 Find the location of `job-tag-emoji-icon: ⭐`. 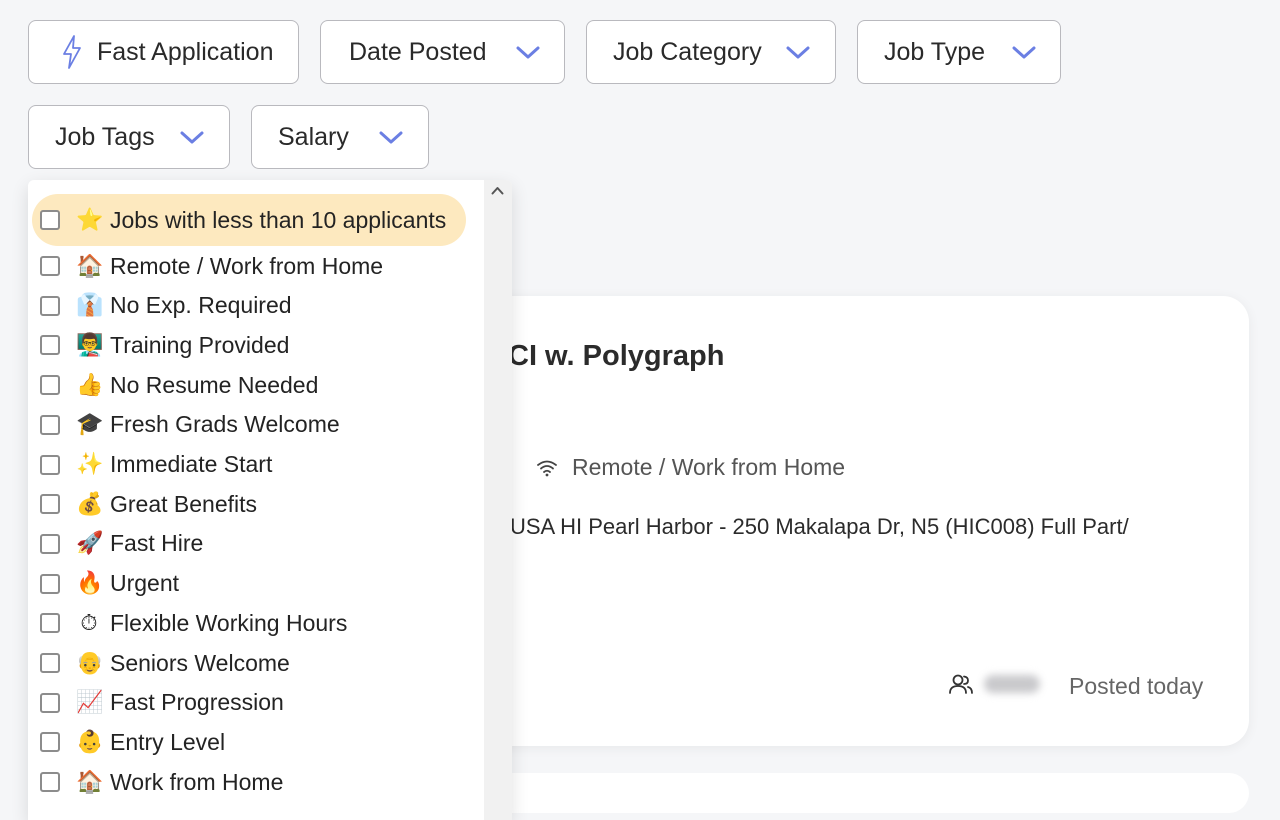

job-tag-emoji-icon: ⭐ is located at coordinates (90, 220).